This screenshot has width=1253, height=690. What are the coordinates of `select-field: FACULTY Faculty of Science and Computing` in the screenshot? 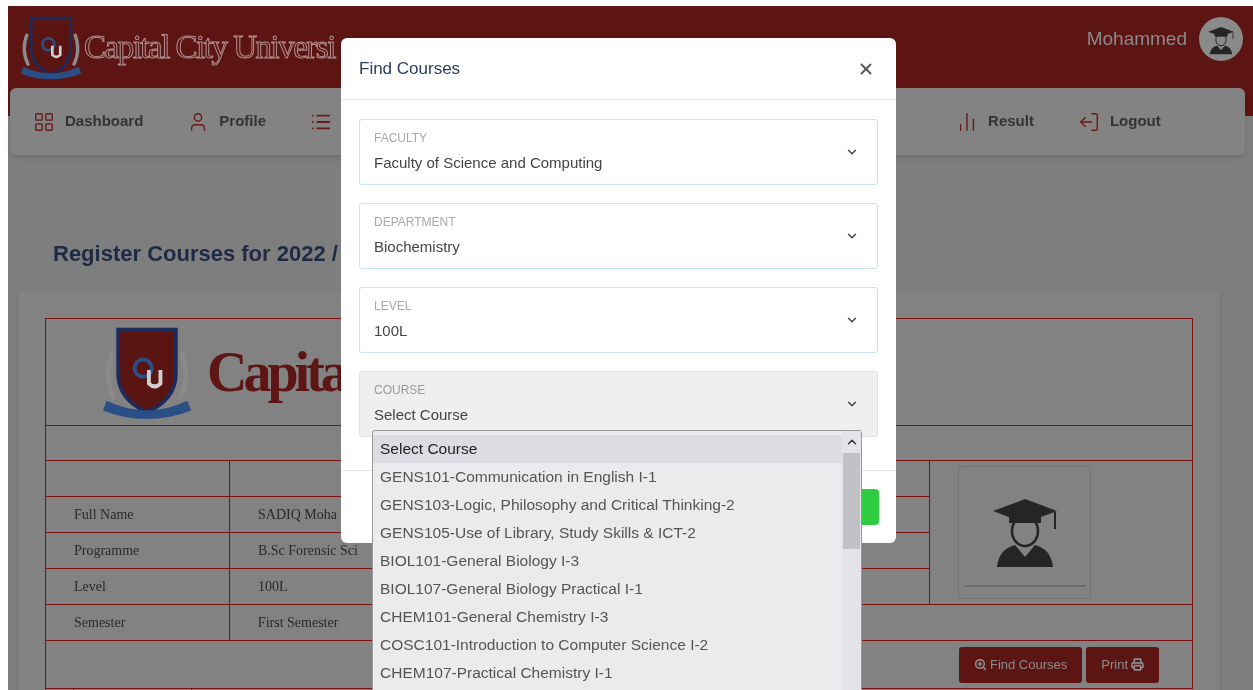 It's located at (618, 152).